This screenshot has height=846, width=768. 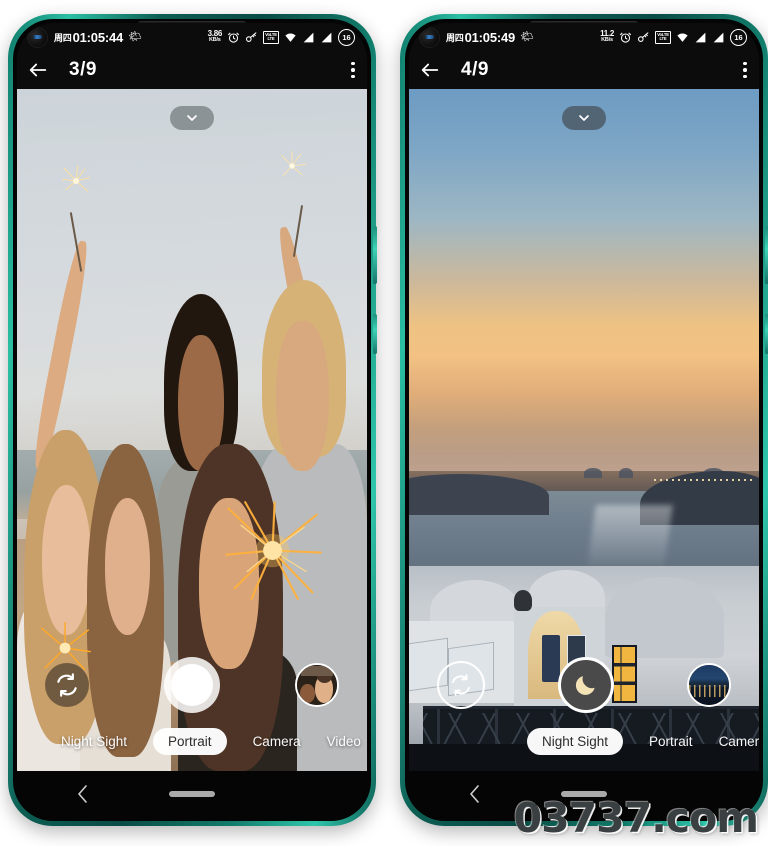 I want to click on chevron-down-icon-right, so click(x=584, y=118).